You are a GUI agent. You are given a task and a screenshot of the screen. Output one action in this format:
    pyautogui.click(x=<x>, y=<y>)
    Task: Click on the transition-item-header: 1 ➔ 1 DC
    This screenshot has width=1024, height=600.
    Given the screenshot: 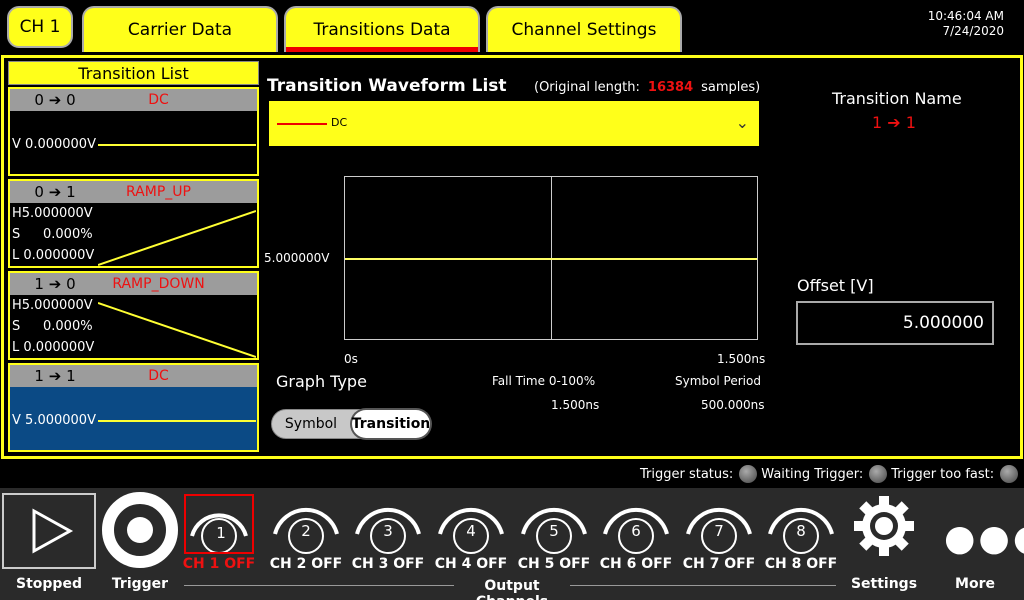 What is the action you would take?
    pyautogui.click(x=133, y=376)
    